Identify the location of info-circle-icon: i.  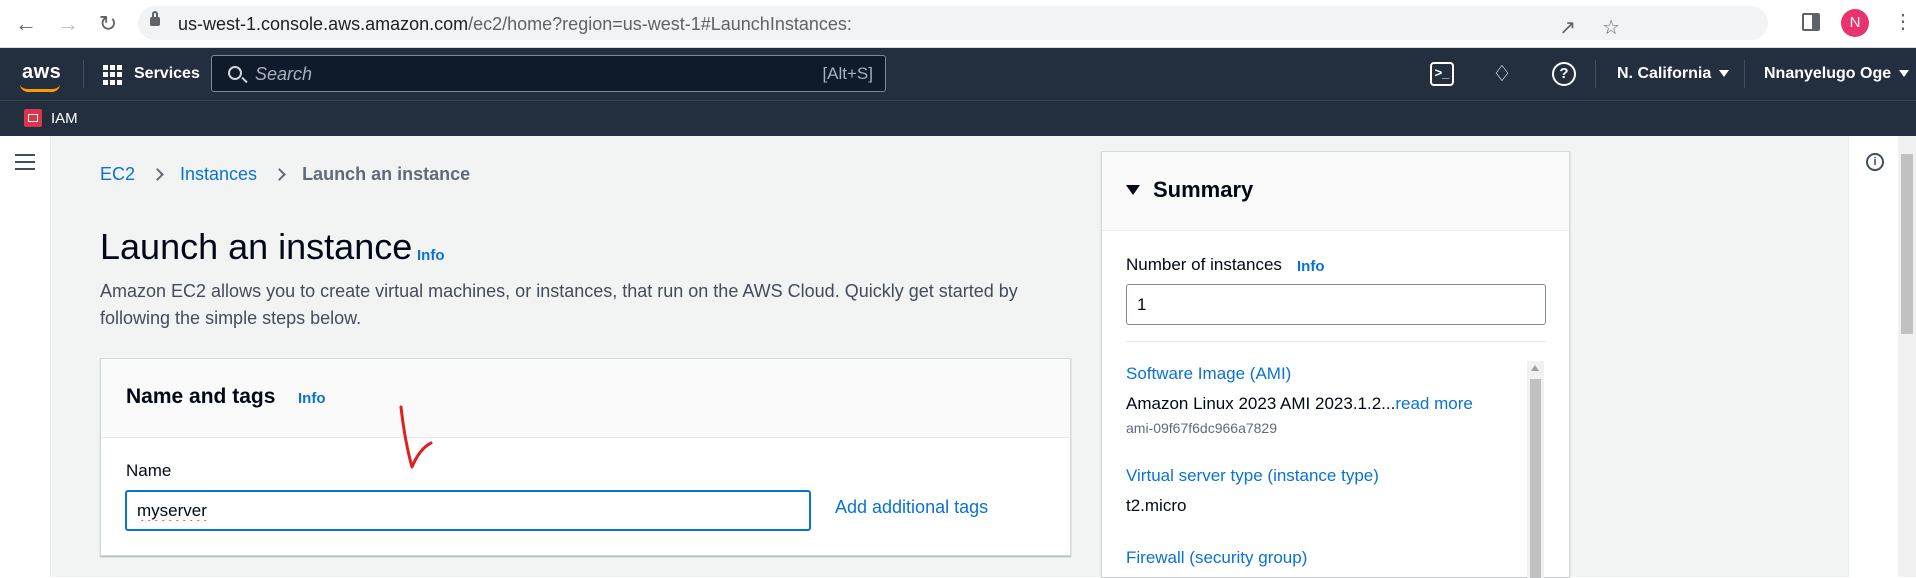
(1875, 162).